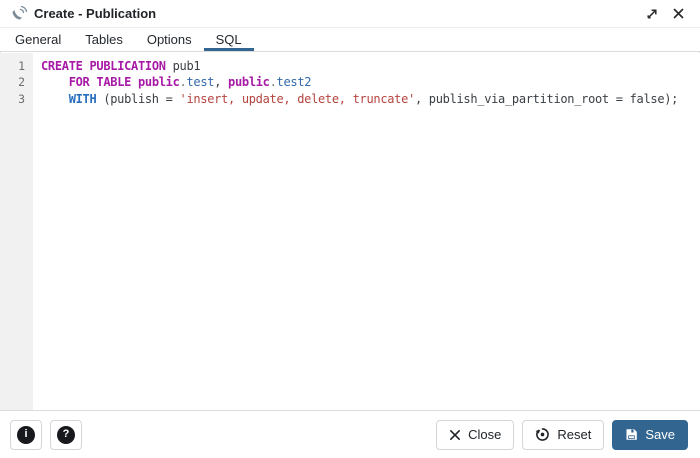 Image resolution: width=700 pixels, height=458 pixels. I want to click on code-line: CREATE PUBLICATION pub1, so click(121, 66).